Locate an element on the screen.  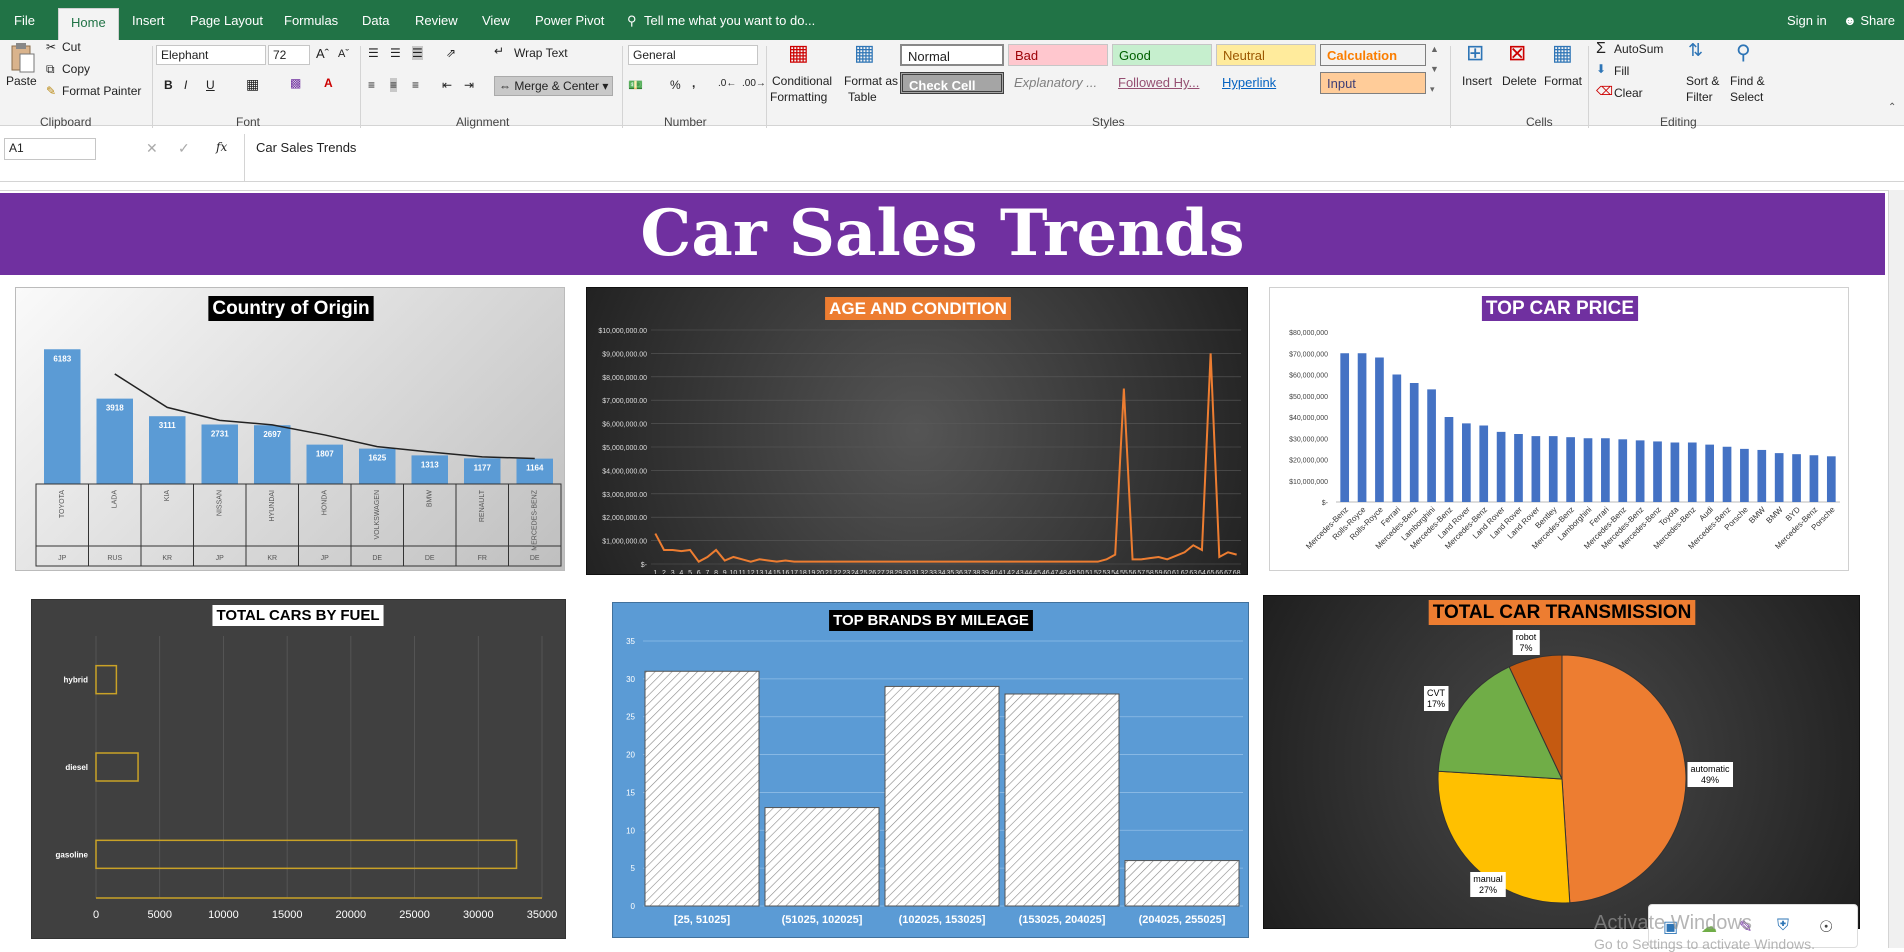
tab-data: Data is located at coordinates (375, 20).